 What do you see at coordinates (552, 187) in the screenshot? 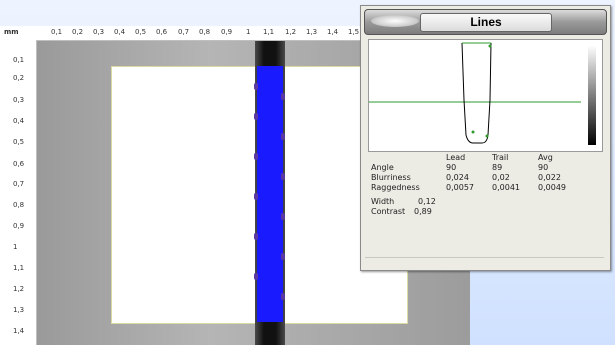
I see `raggedness-avg: 0,0049` at bounding box center [552, 187].